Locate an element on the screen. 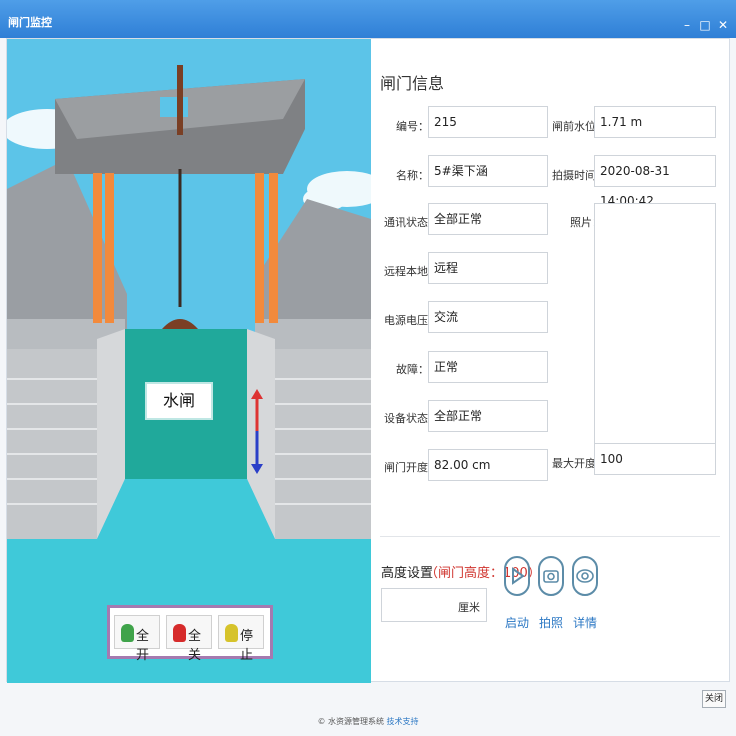 This screenshot has height=736, width=736. stop-button: 停止 is located at coordinates (241, 639).